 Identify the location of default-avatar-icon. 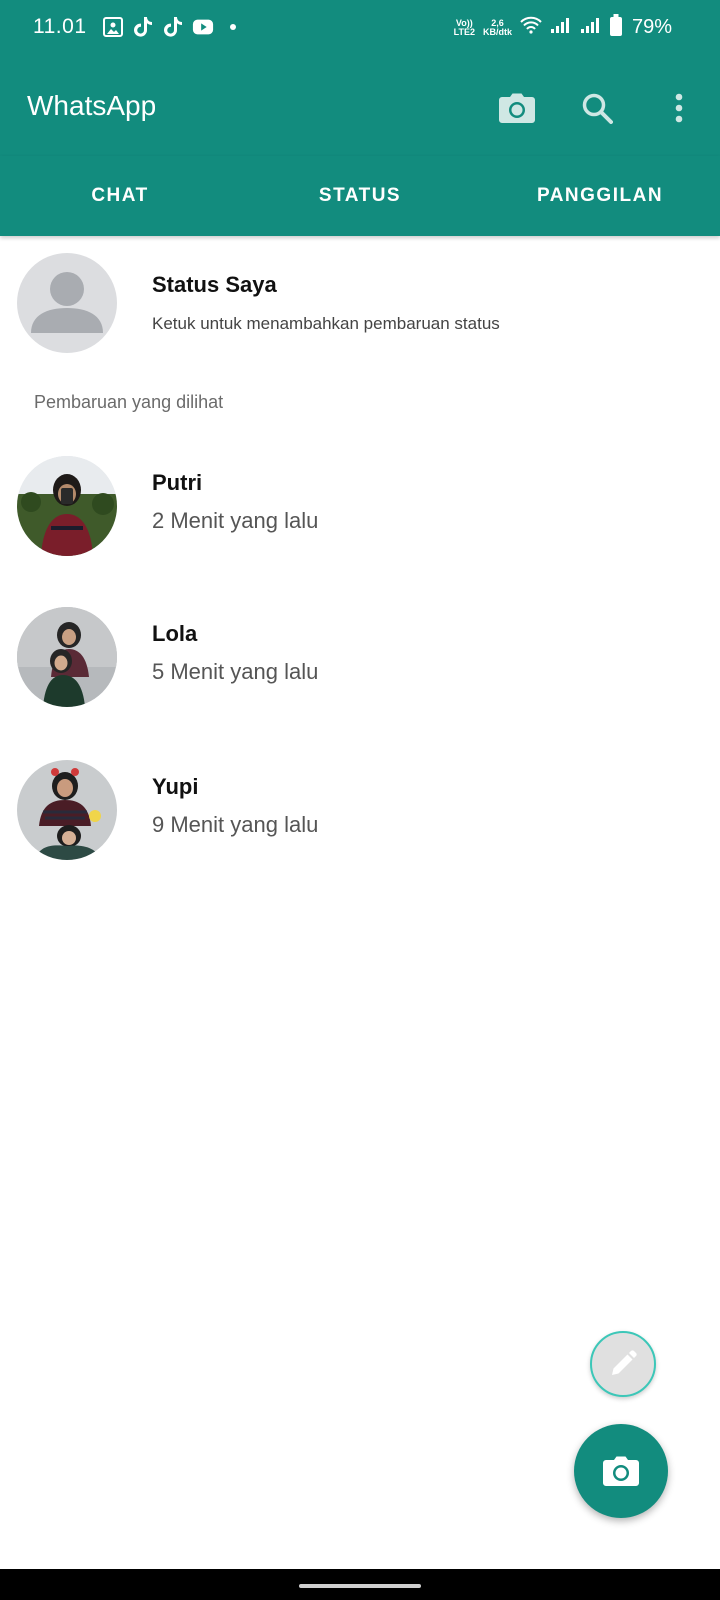
(67, 302).